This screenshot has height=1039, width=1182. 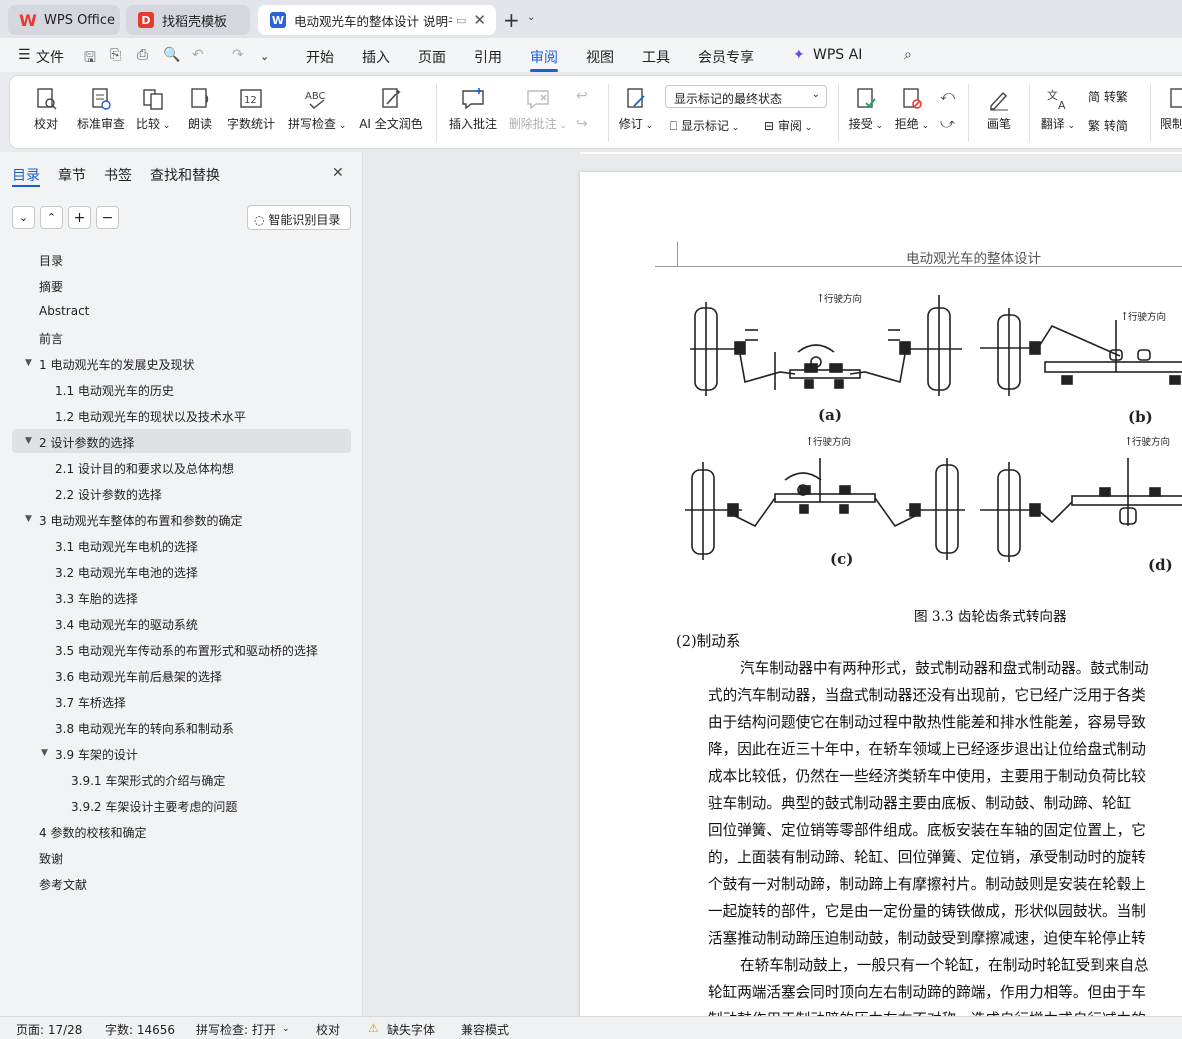 What do you see at coordinates (115, 55) in the screenshot?
I see `export-icon: ⎘` at bounding box center [115, 55].